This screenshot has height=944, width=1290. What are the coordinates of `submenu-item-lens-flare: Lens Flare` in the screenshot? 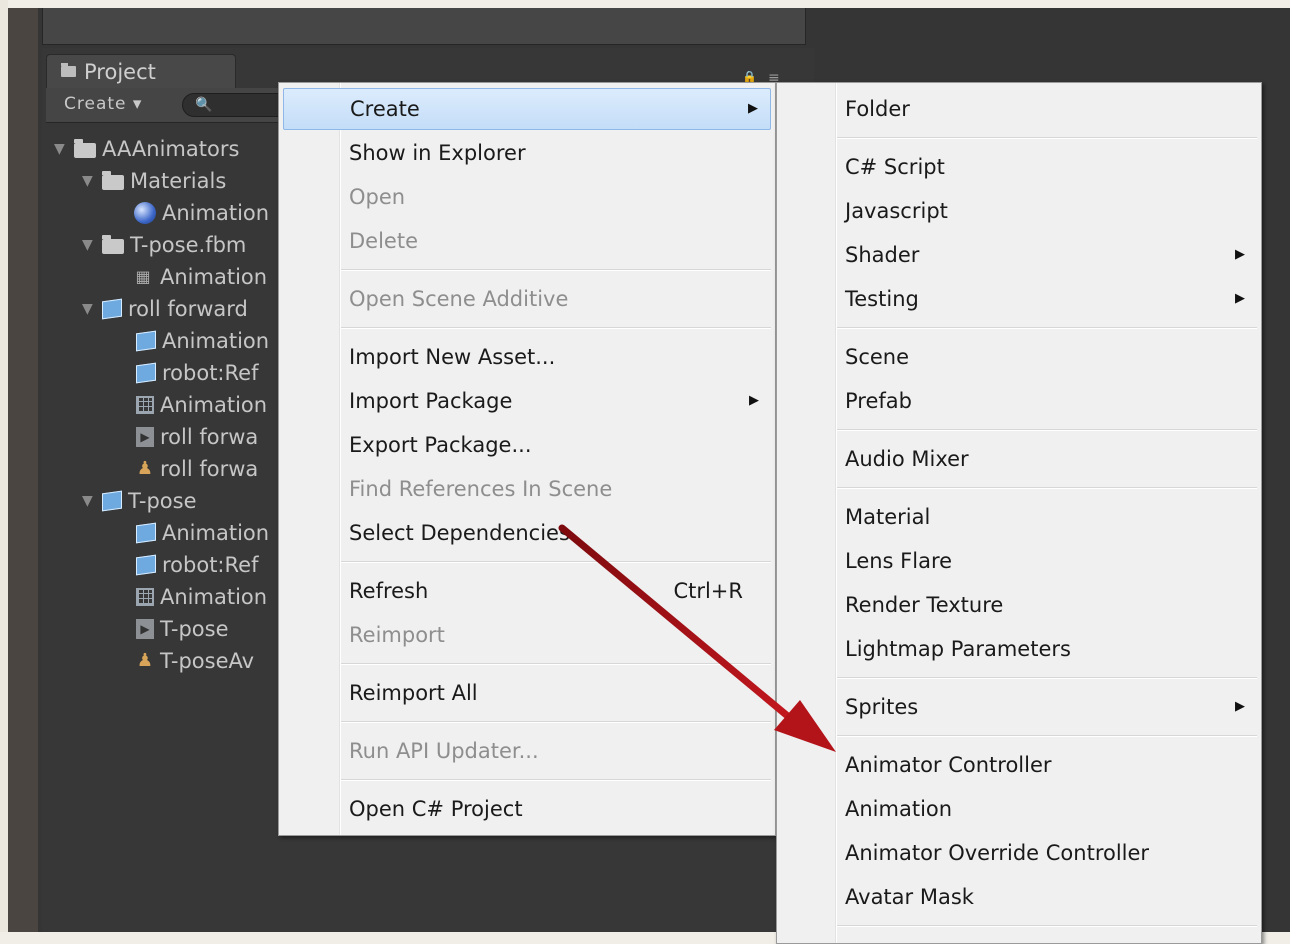 It's located at (1019, 561).